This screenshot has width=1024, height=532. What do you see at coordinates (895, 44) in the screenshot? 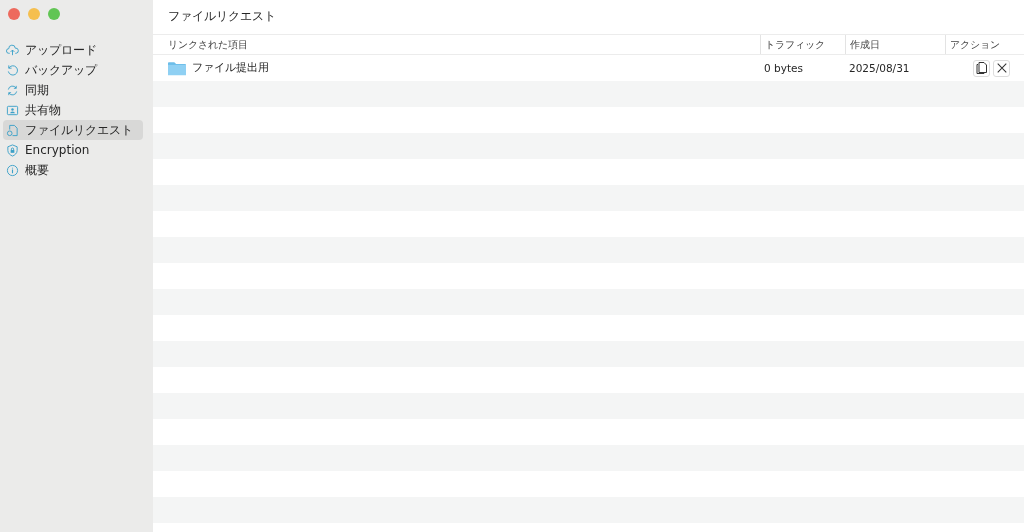
I see `column-header: 作成日` at bounding box center [895, 44].